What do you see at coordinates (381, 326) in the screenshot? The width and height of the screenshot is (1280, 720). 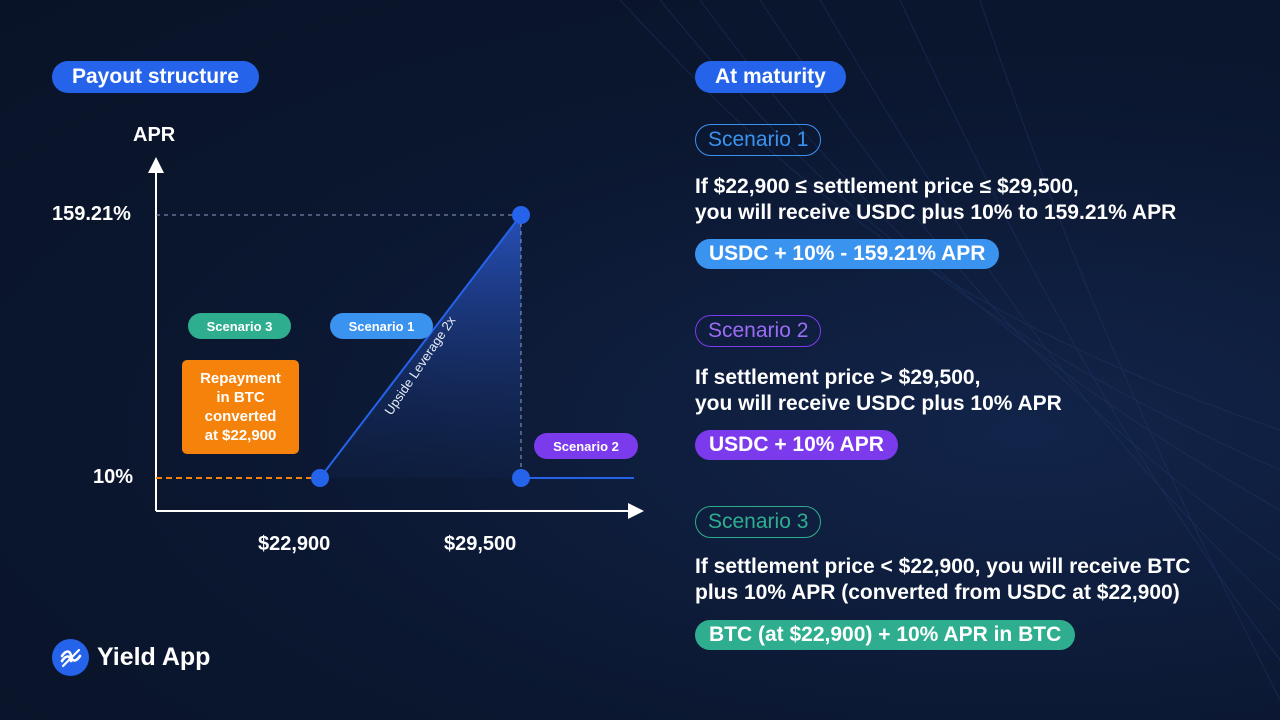 I see `tag-scenario-1: Scenario 1` at bounding box center [381, 326].